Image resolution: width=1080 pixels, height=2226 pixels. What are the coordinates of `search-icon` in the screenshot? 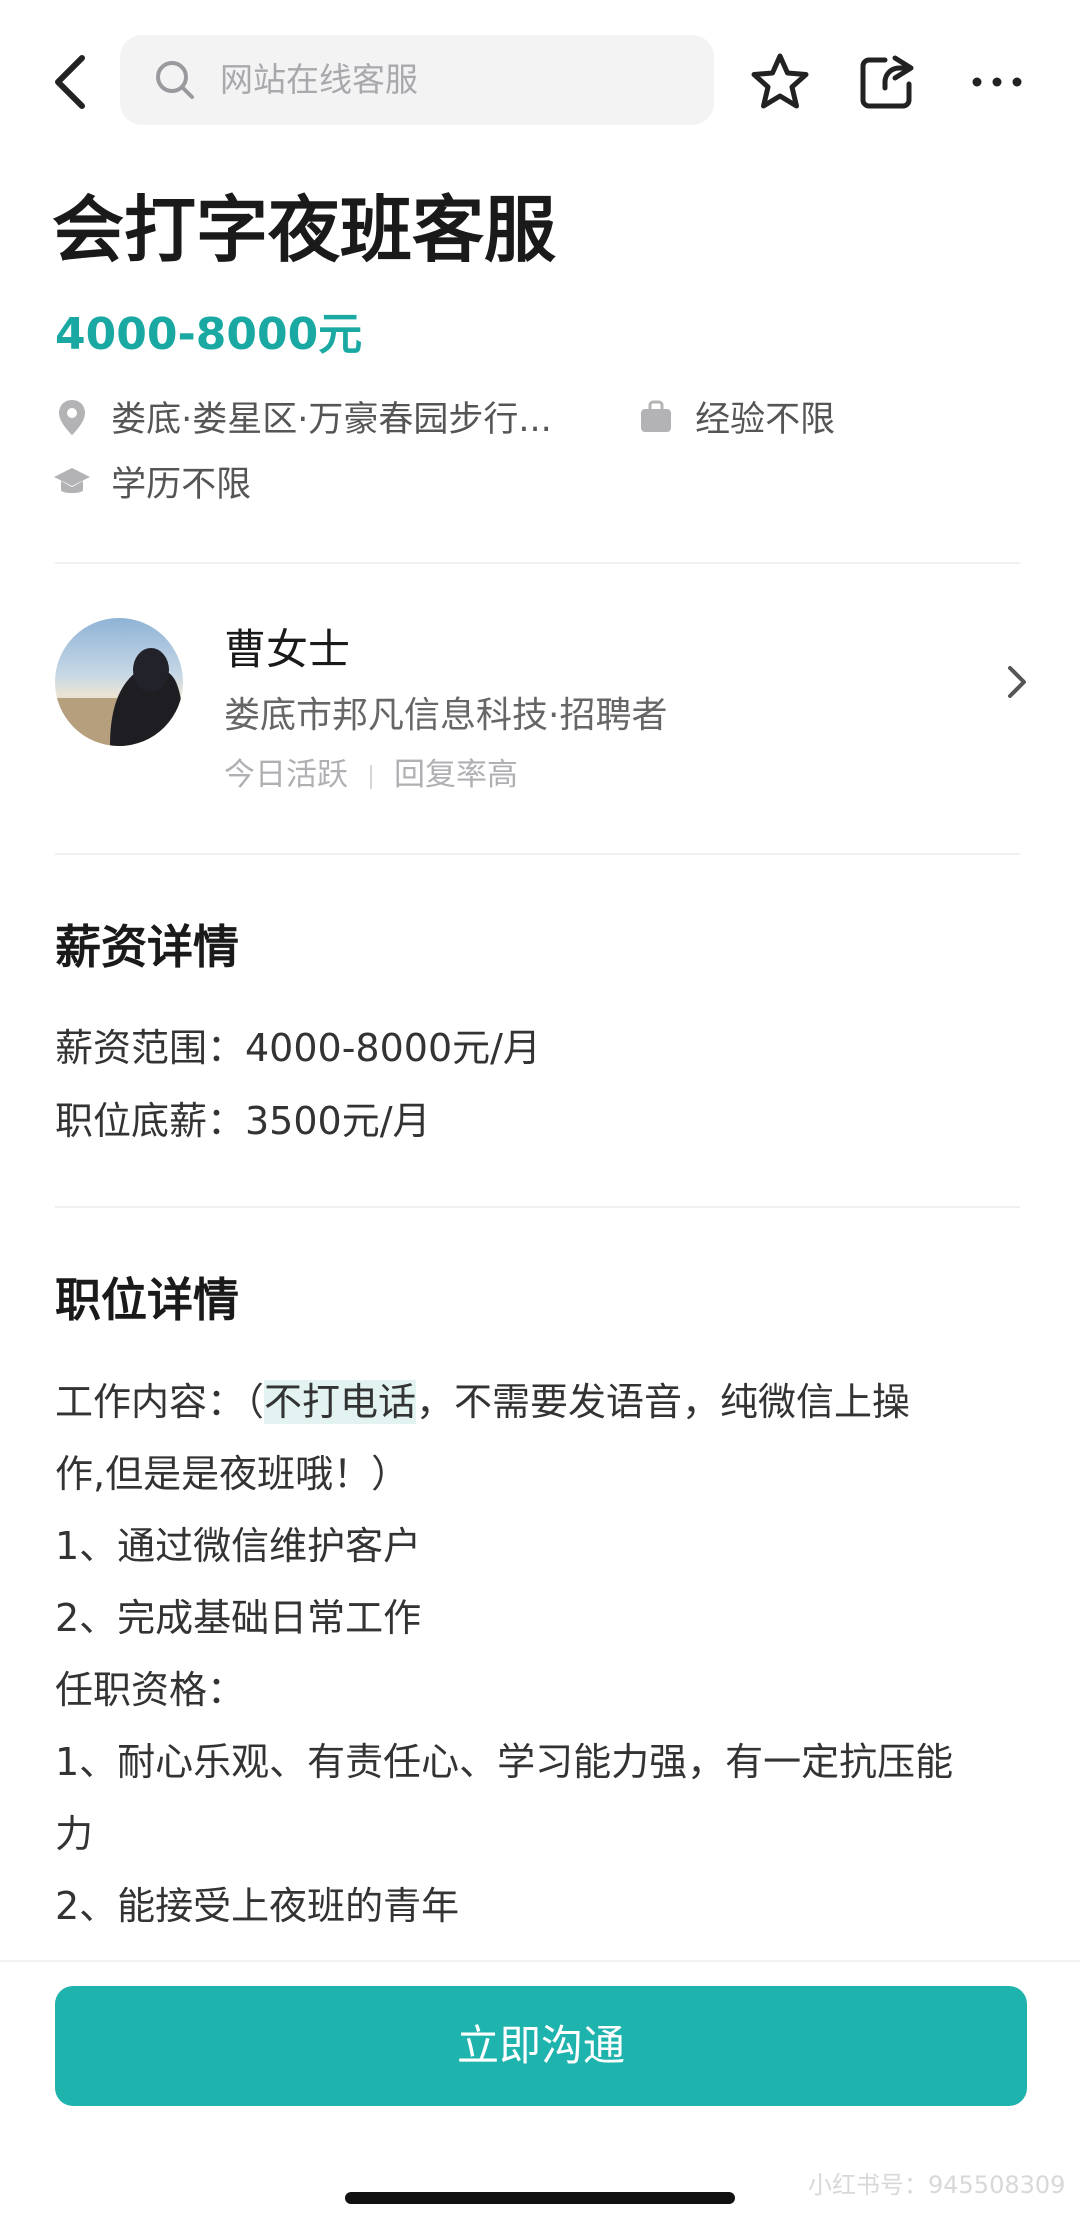 It's located at (175, 80).